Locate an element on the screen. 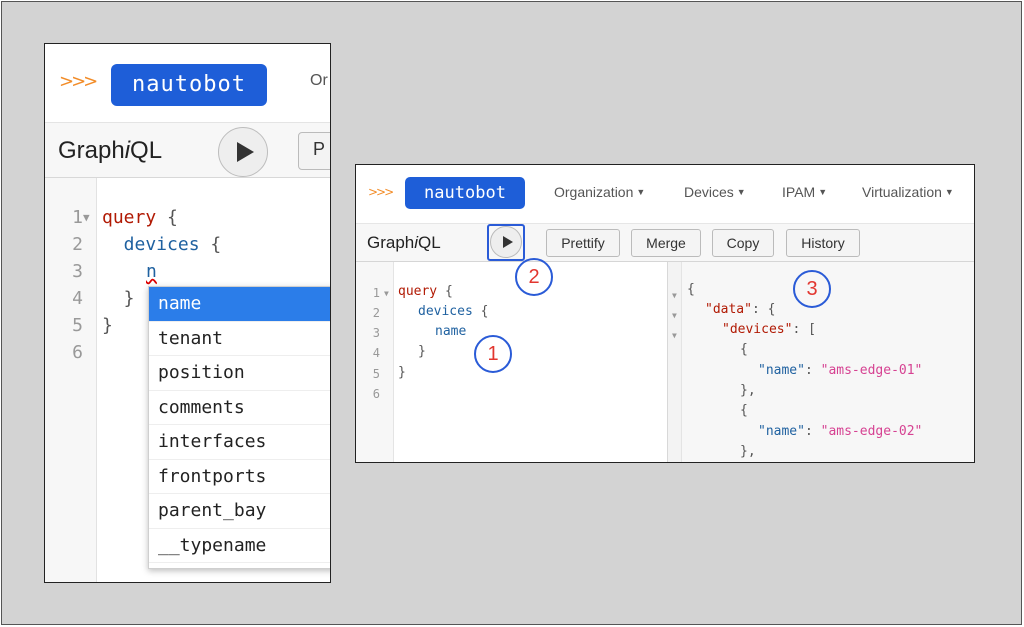 The image size is (1024, 627). code-line: name is located at coordinates (451, 331).